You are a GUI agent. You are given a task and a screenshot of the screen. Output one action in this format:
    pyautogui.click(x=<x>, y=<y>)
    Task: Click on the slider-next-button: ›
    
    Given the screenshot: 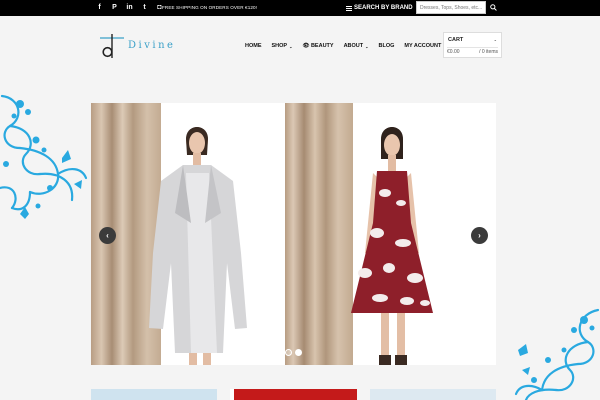 What is the action you would take?
    pyautogui.click(x=479, y=235)
    